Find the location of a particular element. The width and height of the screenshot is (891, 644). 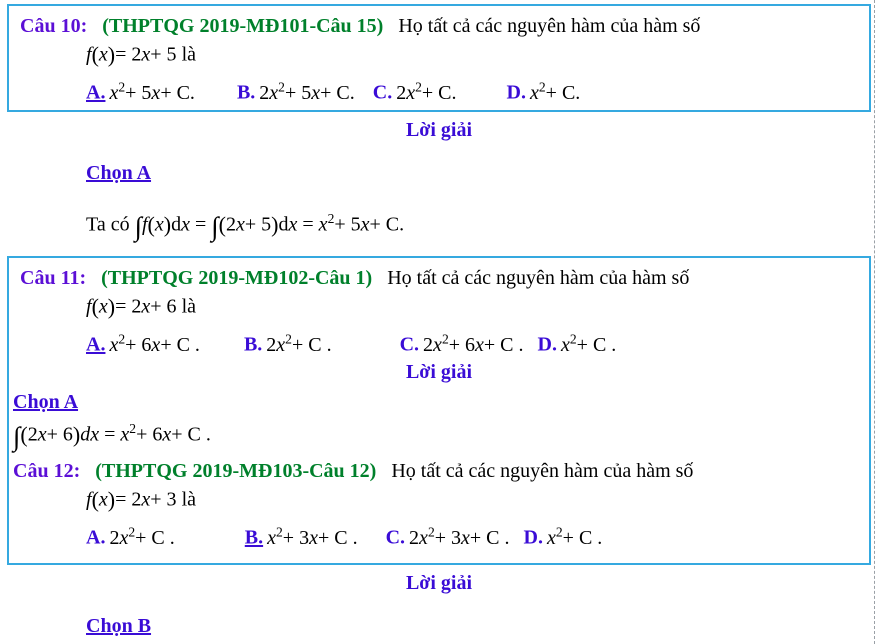

fn-eq: = 2 is located at coordinates (128, 54).